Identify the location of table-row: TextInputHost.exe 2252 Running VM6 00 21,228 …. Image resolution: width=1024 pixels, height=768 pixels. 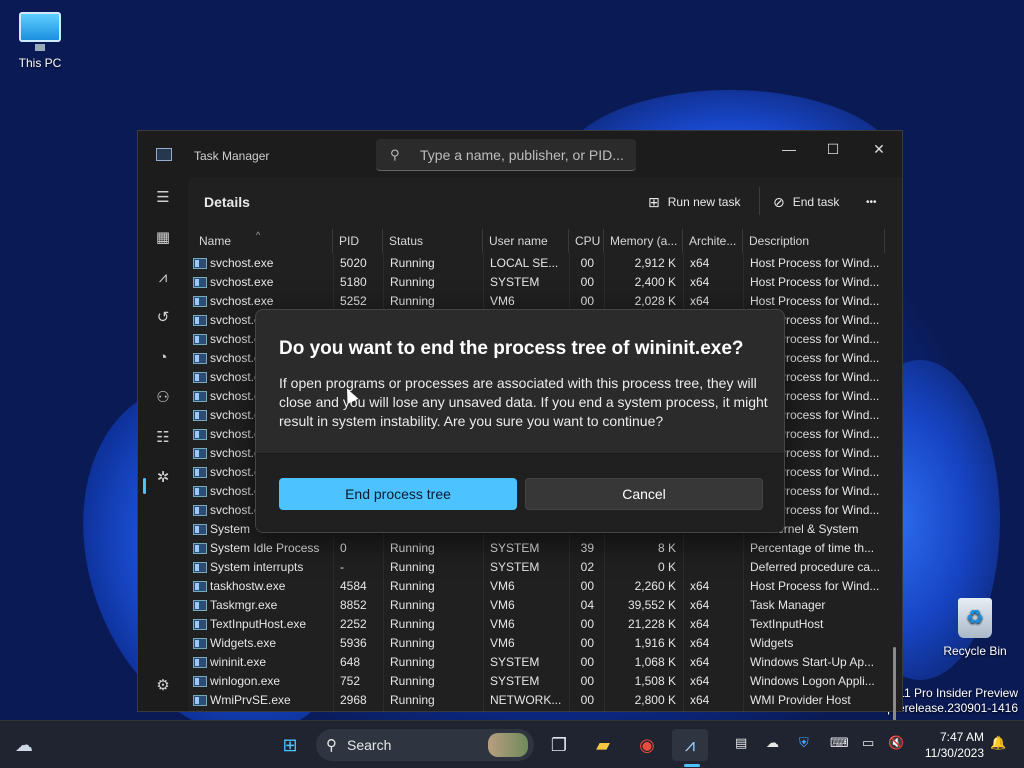
(538, 624).